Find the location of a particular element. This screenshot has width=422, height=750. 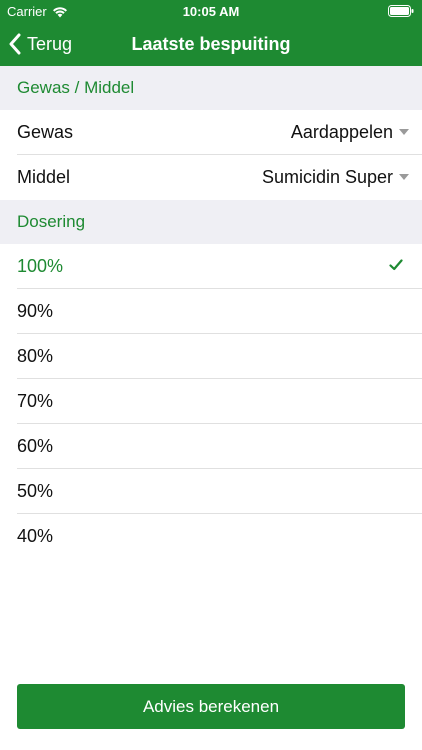

dosage-option-40: 40% is located at coordinates (211, 536).